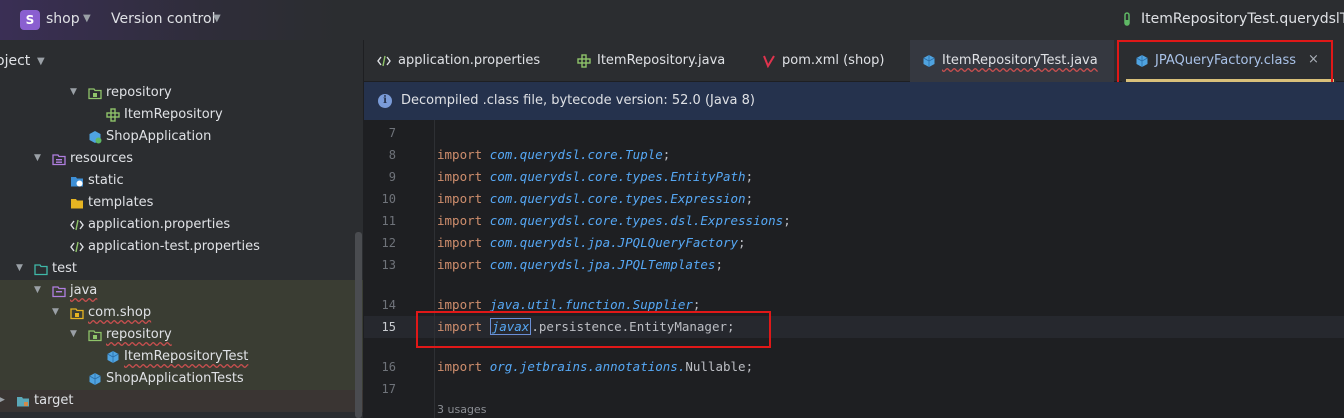  Describe the element at coordinates (182, 93) in the screenshot. I see `tree-item-repository: ▼ repository` at that location.